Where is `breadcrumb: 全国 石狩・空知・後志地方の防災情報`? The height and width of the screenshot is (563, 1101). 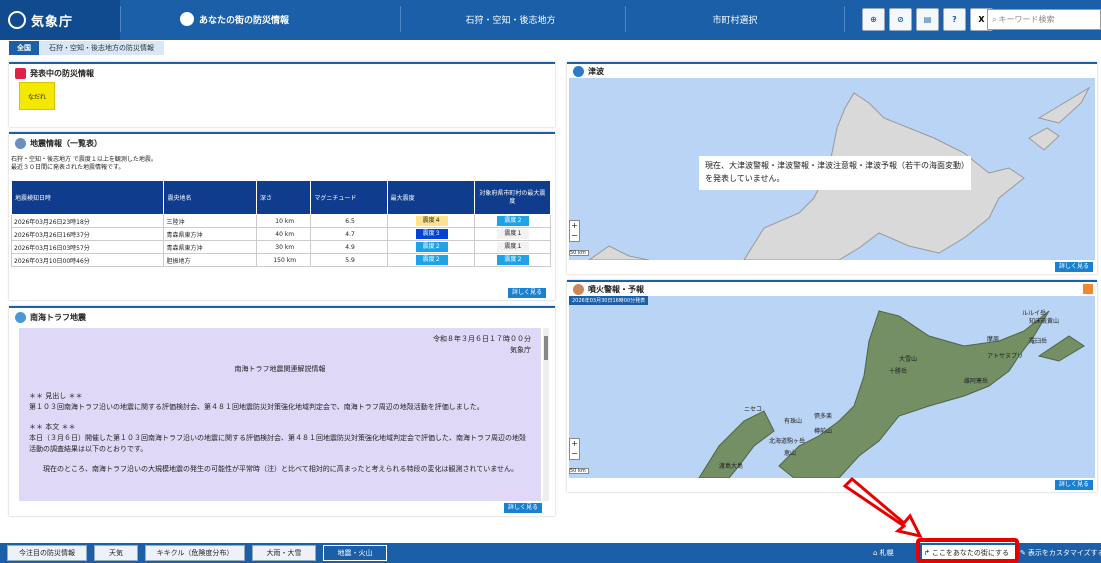
breadcrumb: 全国 石狩・空知・後志地方の防災情報 is located at coordinates (86, 48).